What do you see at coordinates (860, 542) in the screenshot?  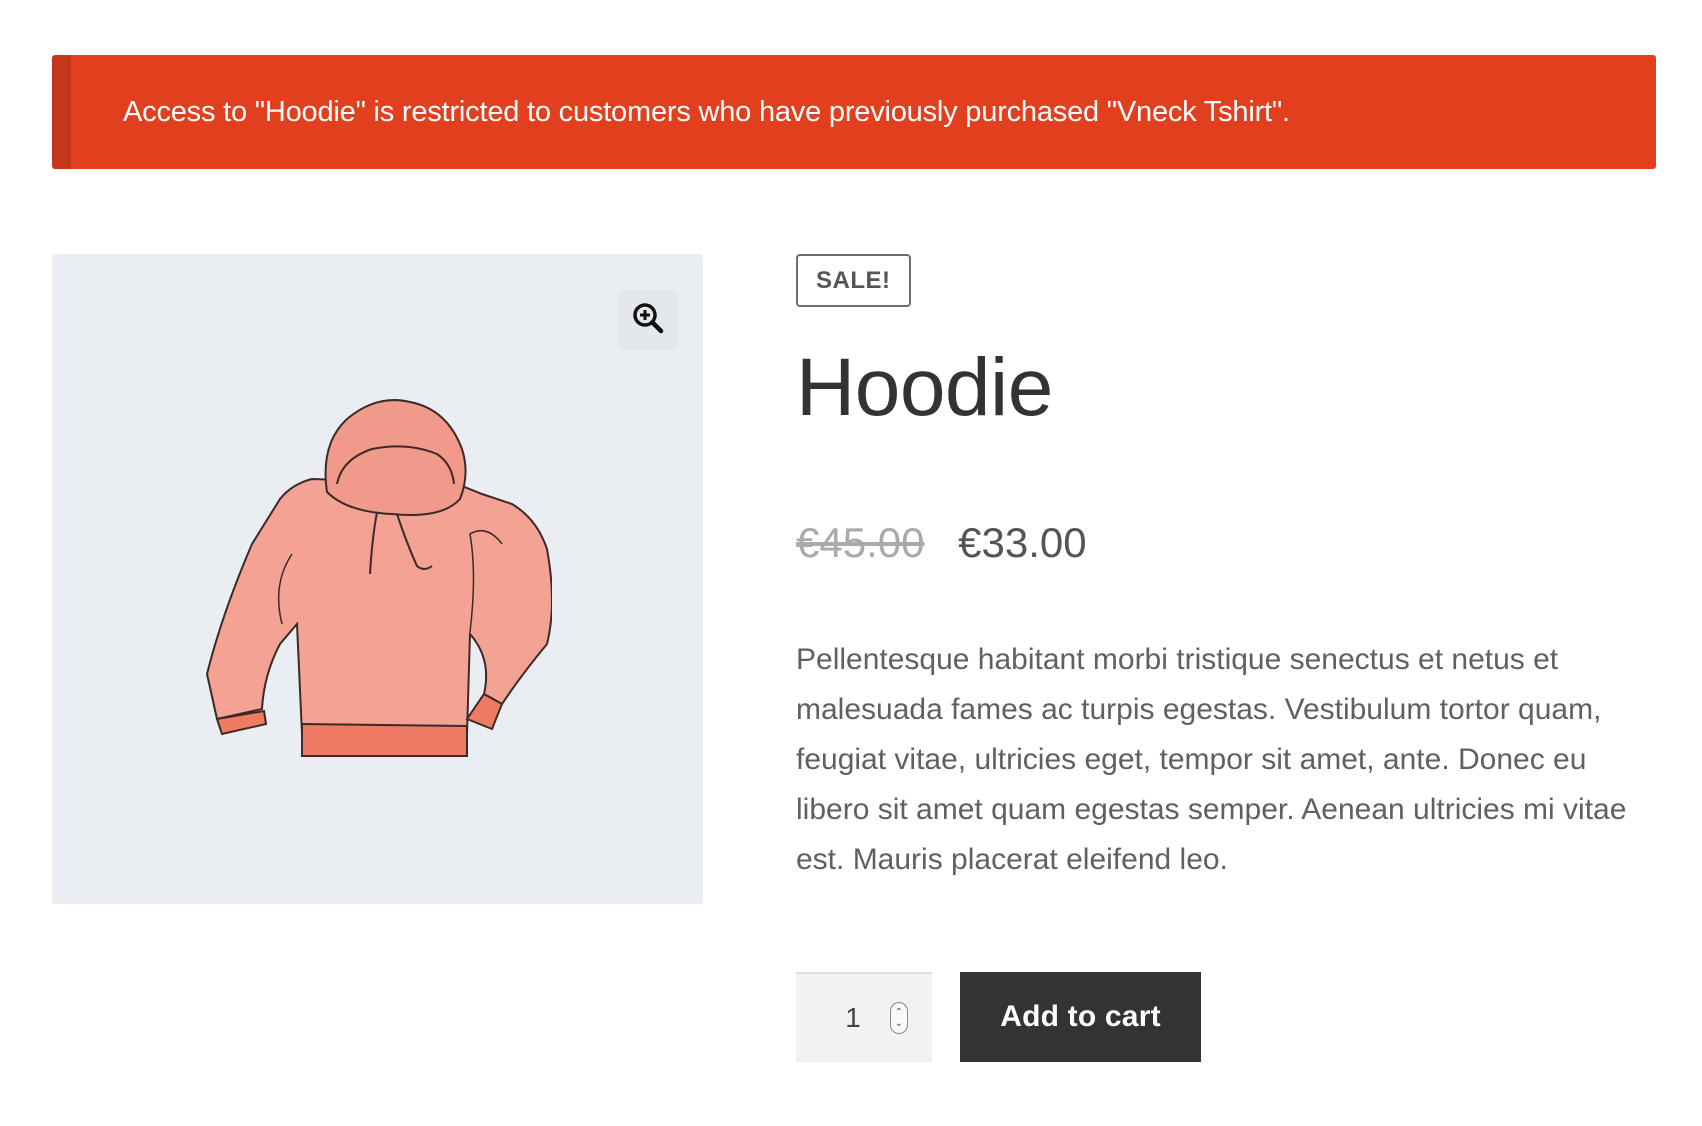 I see `regular-price: €45.00` at bounding box center [860, 542].